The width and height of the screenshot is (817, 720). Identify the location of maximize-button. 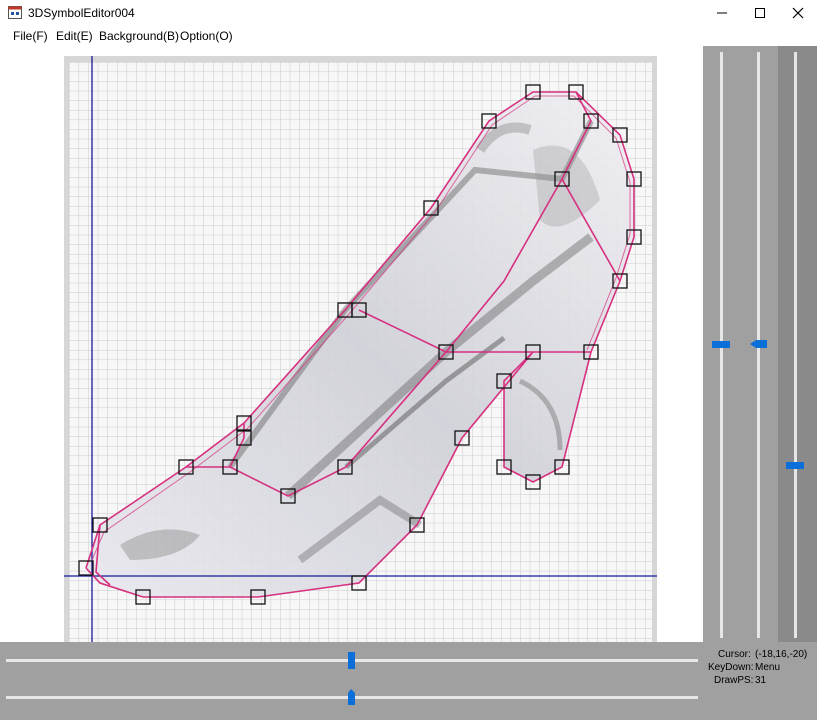
(760, 13).